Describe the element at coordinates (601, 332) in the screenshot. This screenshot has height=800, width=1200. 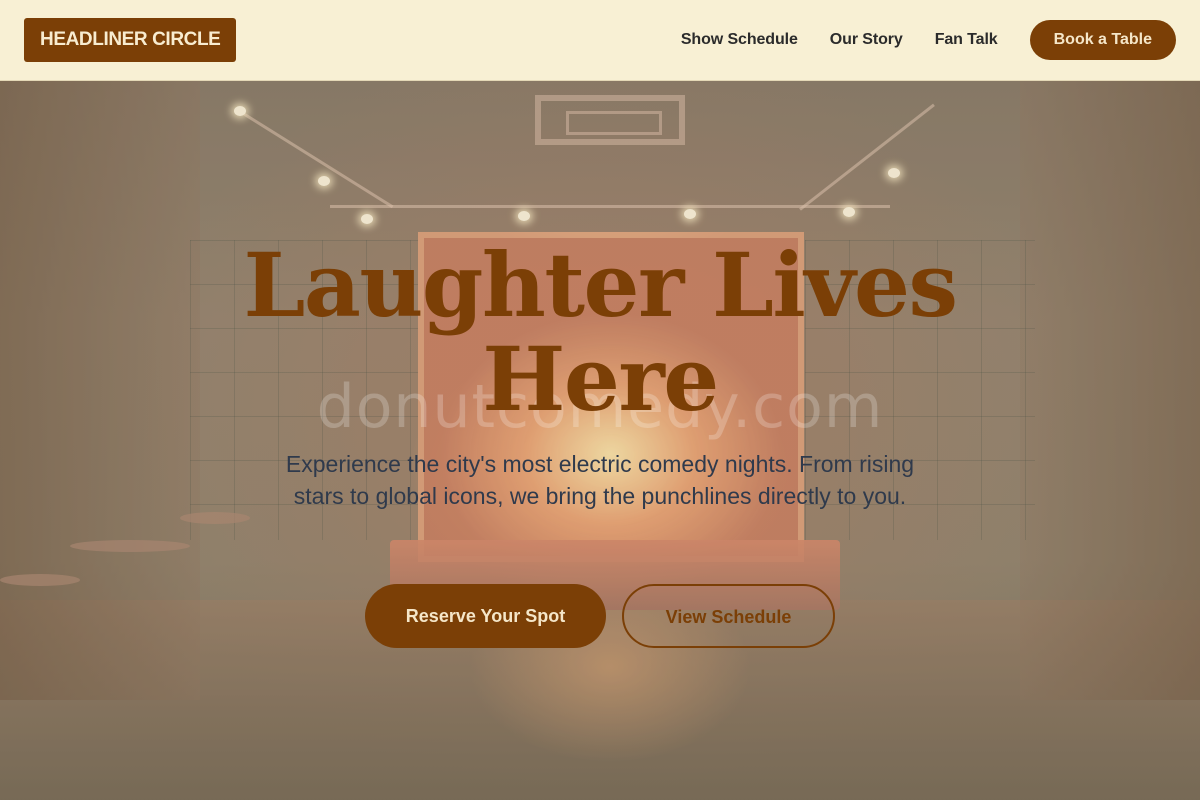
I see `hero-headline: Laughter Lives Here` at that location.